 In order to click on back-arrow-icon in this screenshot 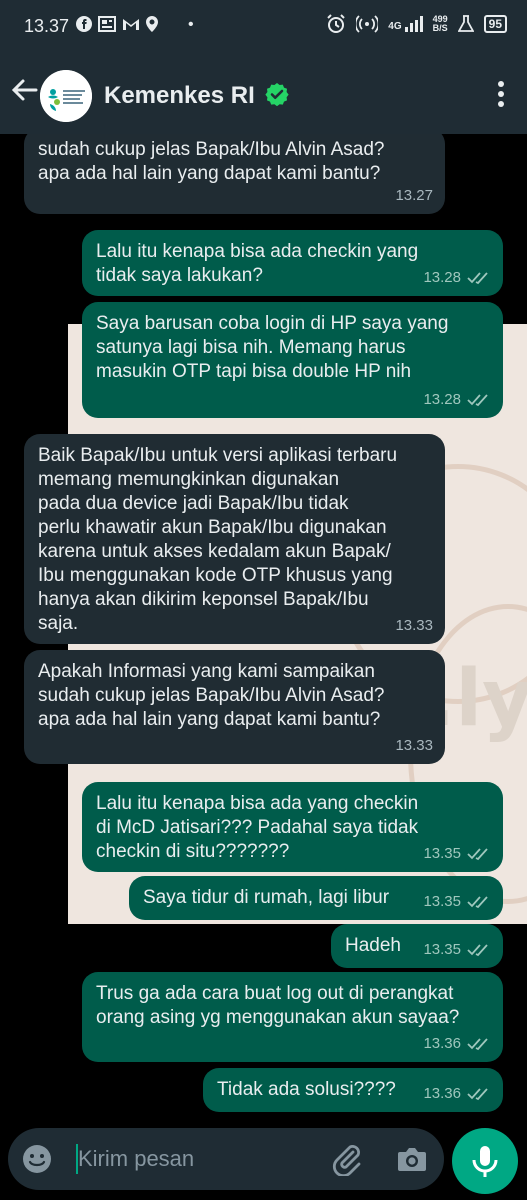, I will do `click(24, 90)`.